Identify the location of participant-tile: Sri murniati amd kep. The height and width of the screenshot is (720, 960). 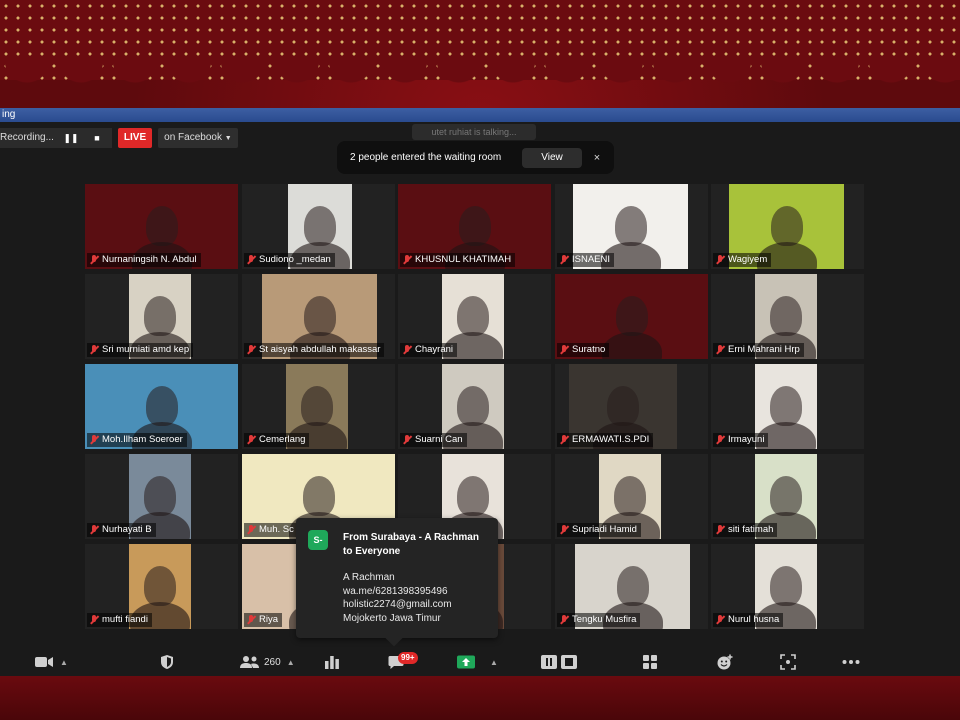
(161, 316).